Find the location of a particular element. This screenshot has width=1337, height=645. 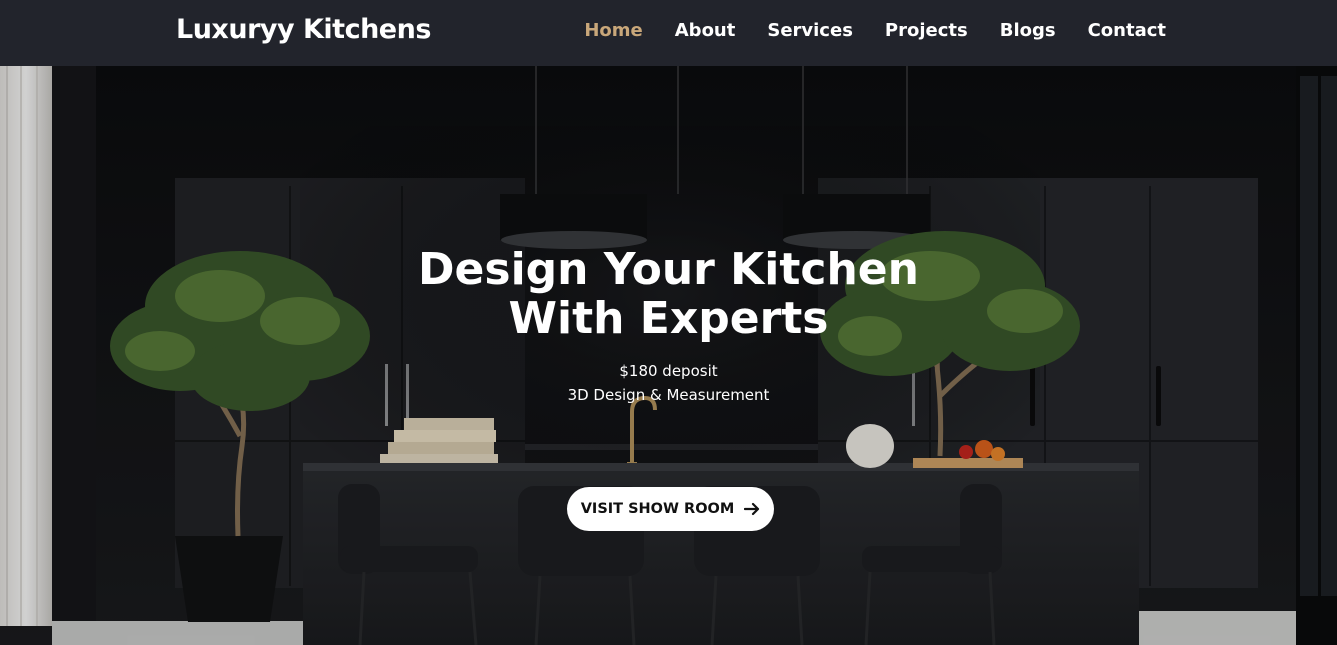

hero-subtitle-design: 3D Design & Measurement is located at coordinates (668, 395).